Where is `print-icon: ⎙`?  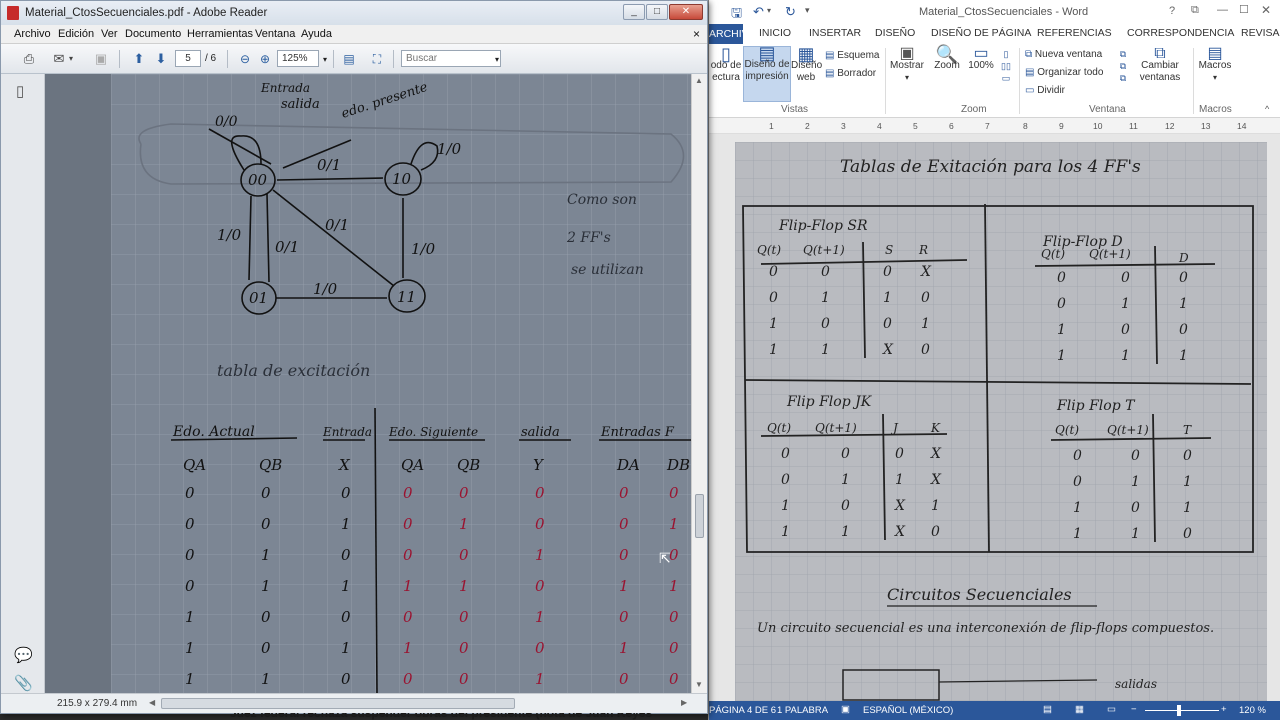 print-icon: ⎙ is located at coordinates (29, 59).